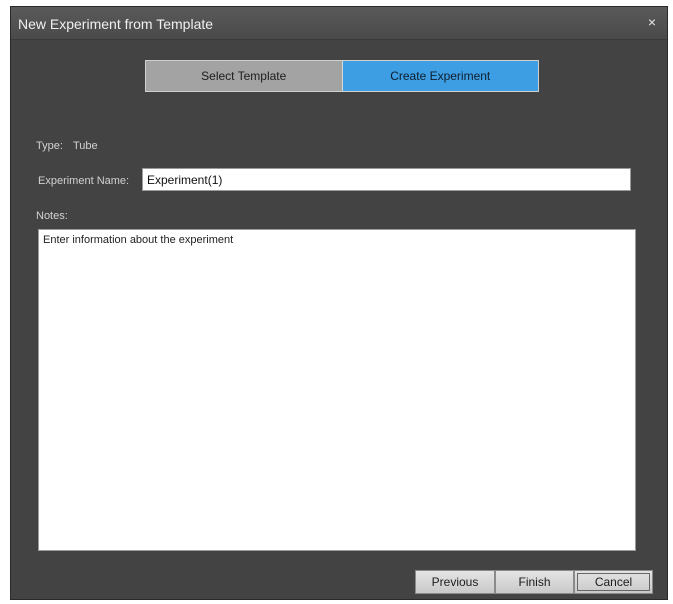 The width and height of the screenshot is (673, 604). I want to click on notes-label: Notes:, so click(52, 216).